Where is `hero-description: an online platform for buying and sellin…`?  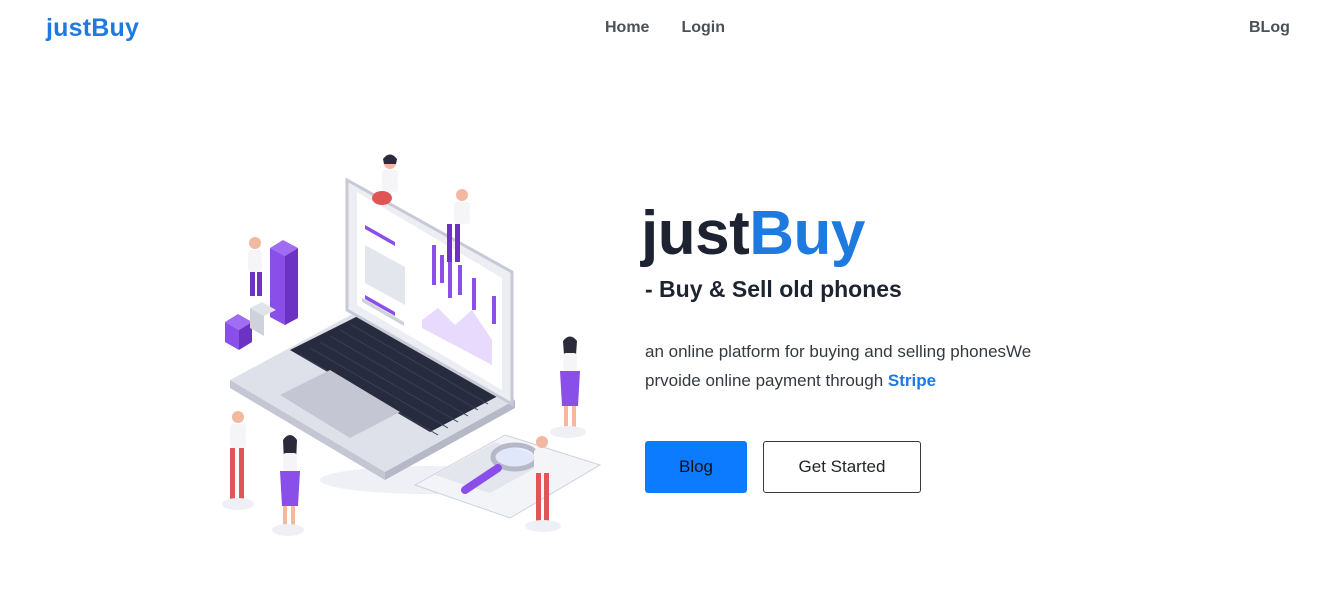 hero-description: an online platform for buying and sellin… is located at coordinates (860, 366).